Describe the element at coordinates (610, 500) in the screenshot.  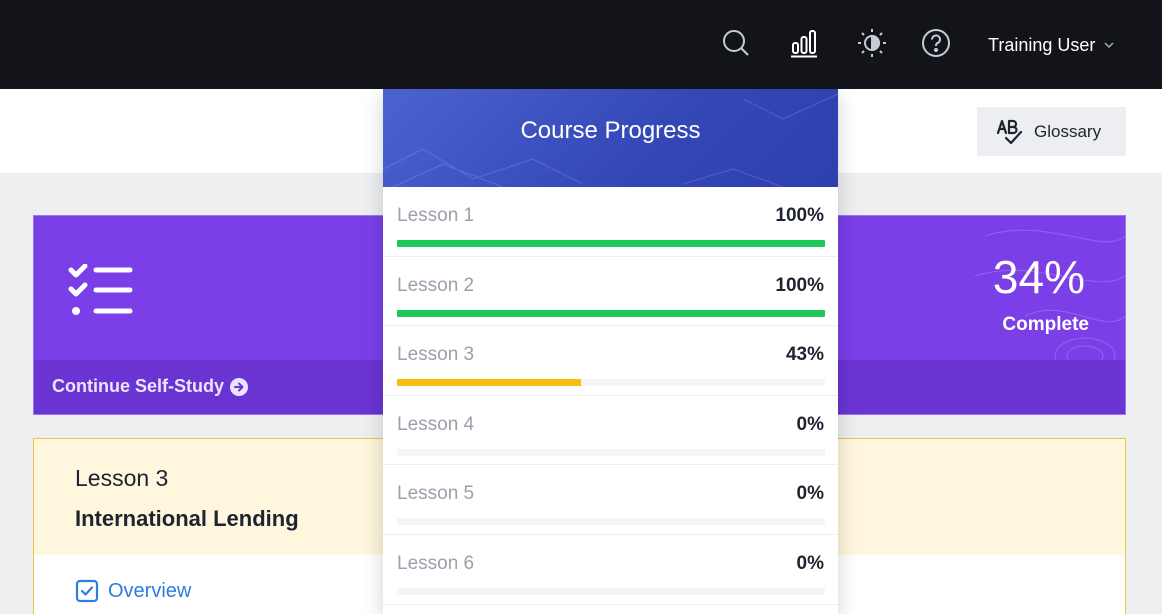
I see `lesson-progress-row: Lesson 5 0%` at that location.